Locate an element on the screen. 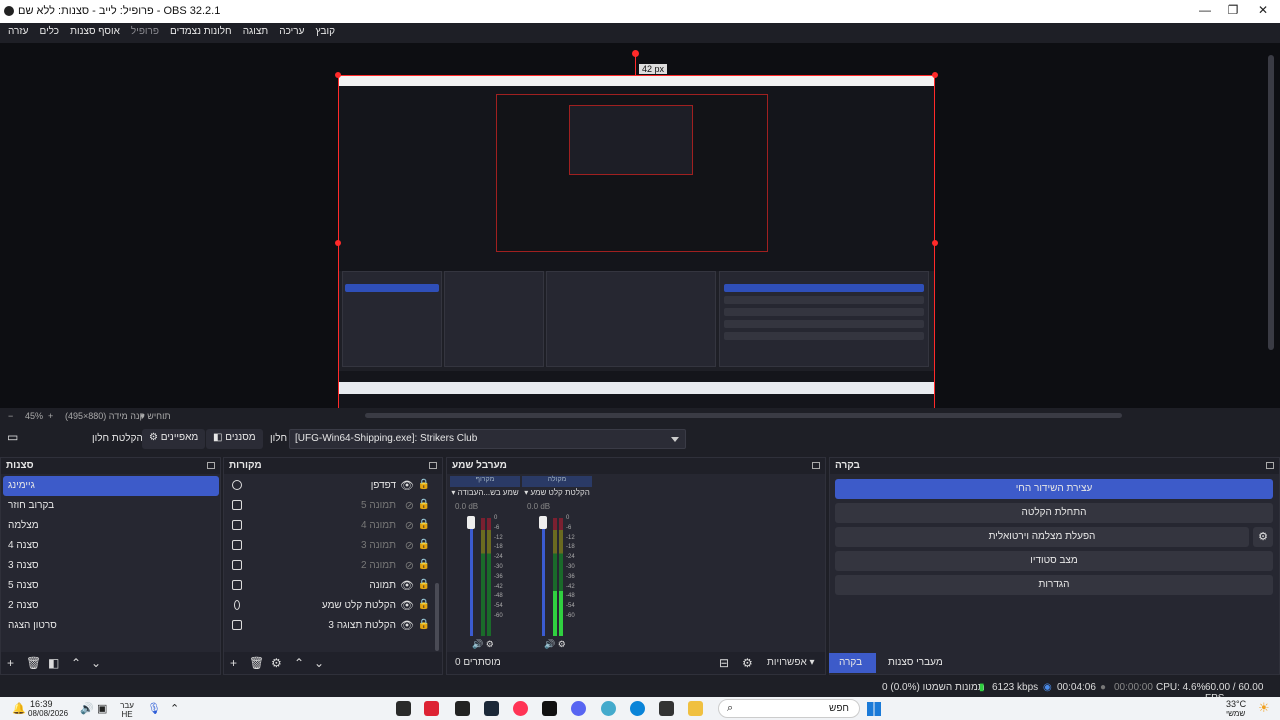 Image resolution: width=1280 pixels, height=720 pixels. window-select: [UFG-Win64-Shipping.exe]: Strikers Club is located at coordinates (487, 439).